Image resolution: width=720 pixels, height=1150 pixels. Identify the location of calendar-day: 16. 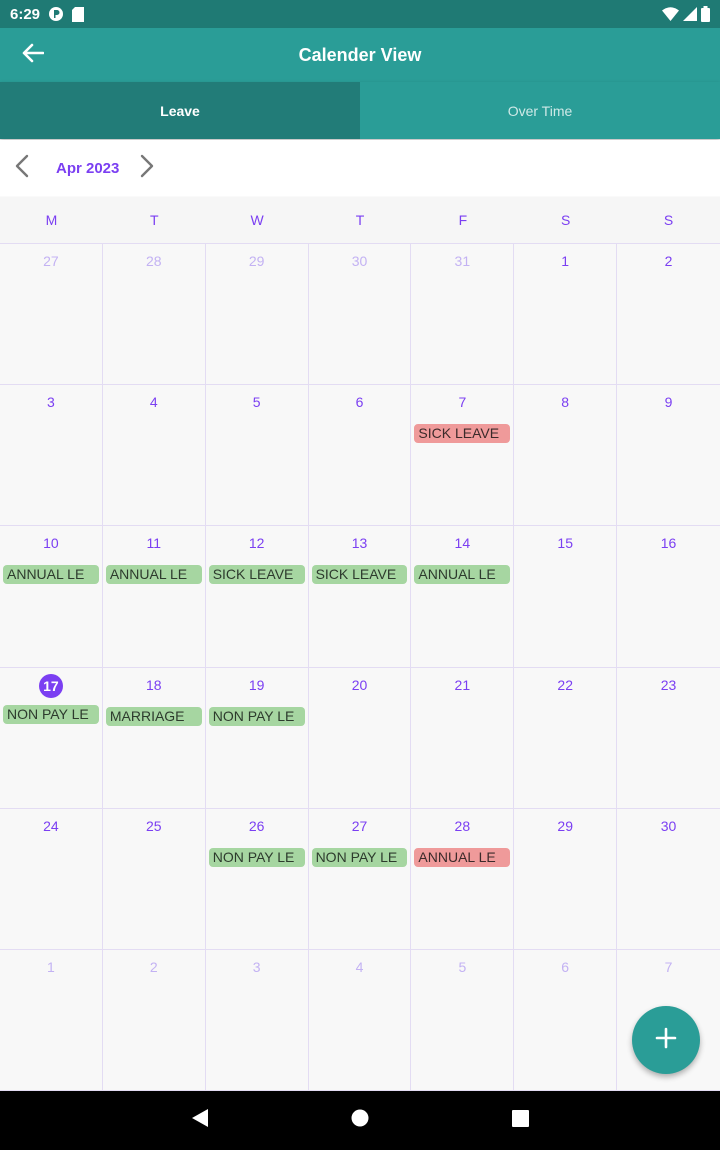
(668, 597).